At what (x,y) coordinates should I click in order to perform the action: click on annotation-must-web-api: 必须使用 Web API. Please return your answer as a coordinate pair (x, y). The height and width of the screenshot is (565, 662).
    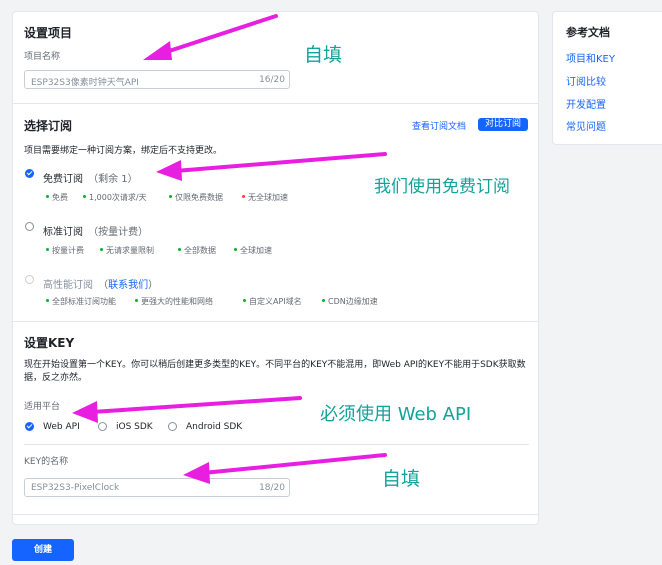
    Looking at the image, I should click on (396, 414).